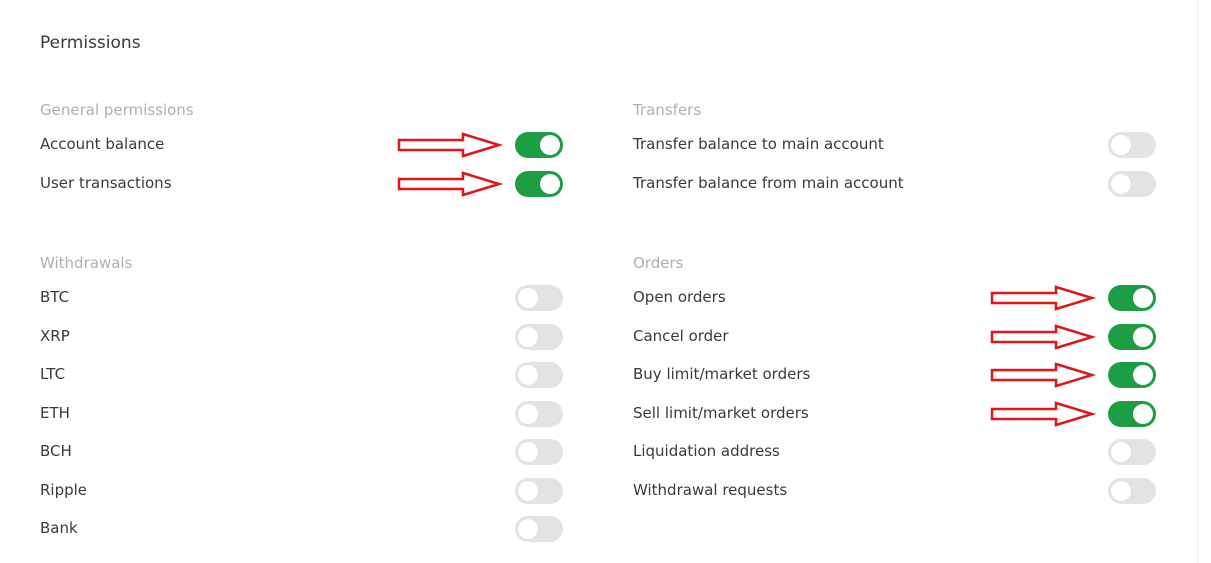 The height and width of the screenshot is (563, 1211). Describe the element at coordinates (56, 451) in the screenshot. I see `permission-label: BCH` at that location.